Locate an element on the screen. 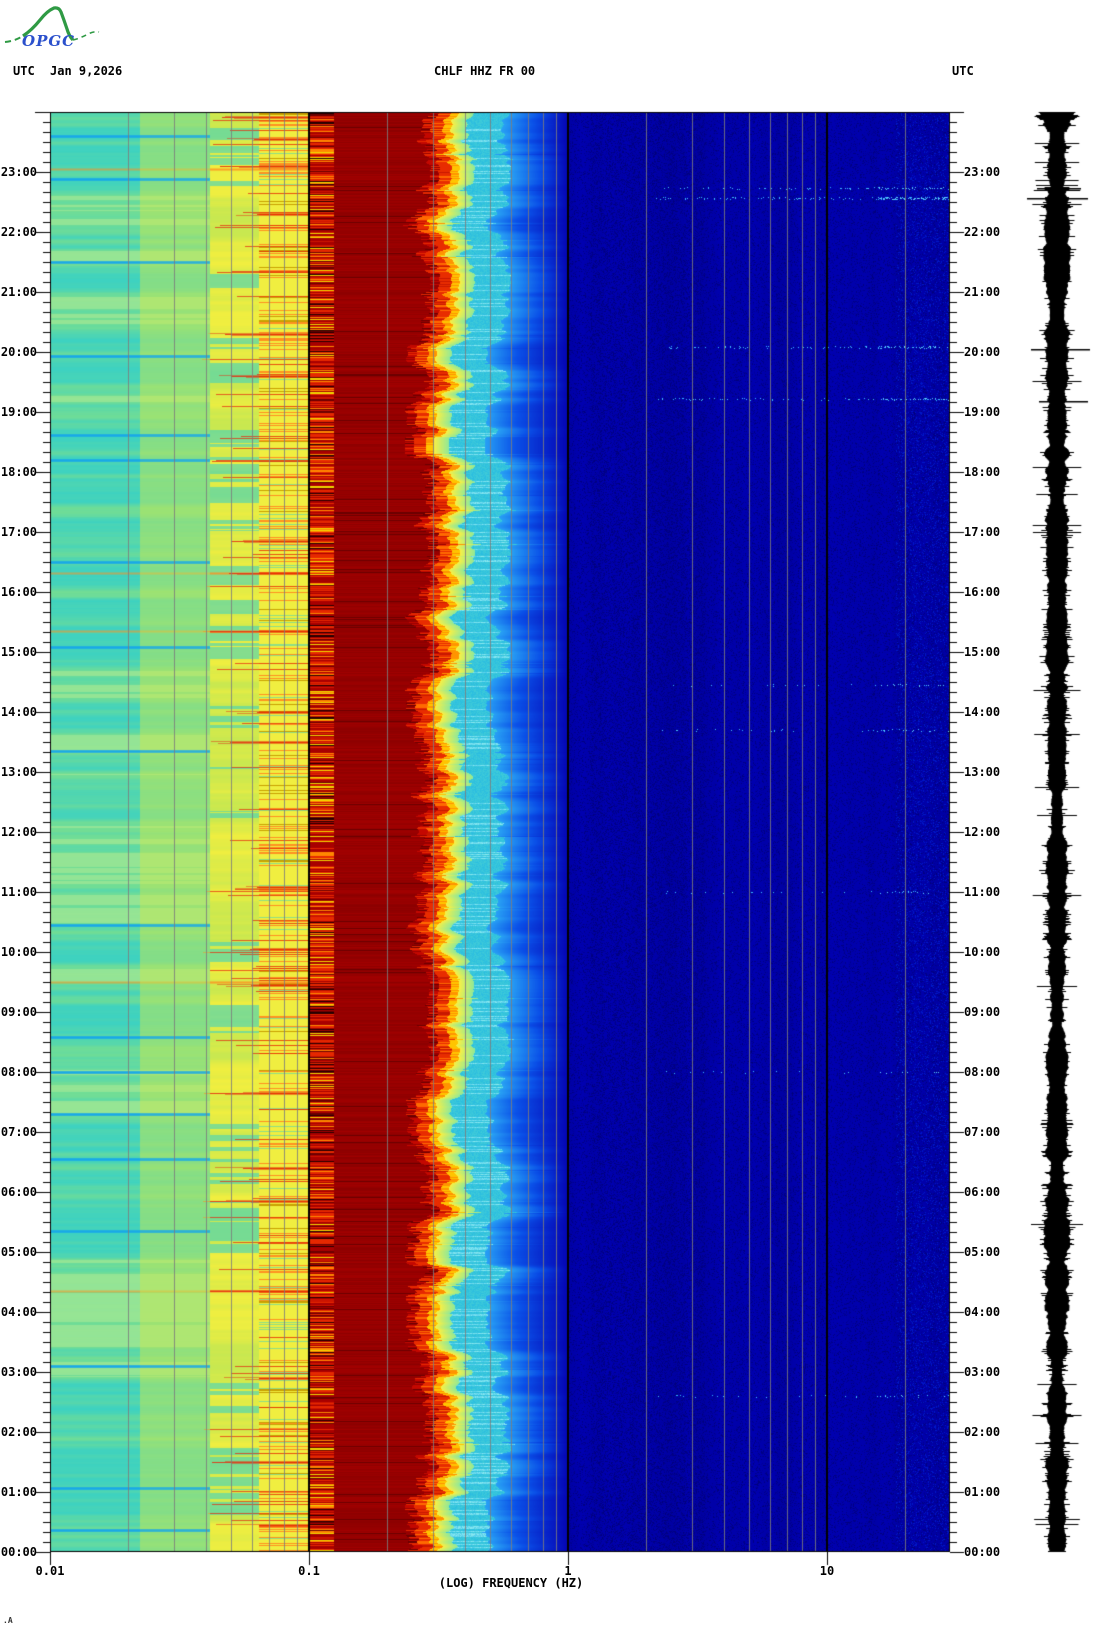 This screenshot has height=1634, width=1102. hour-label-right-02:00: 02:00 is located at coordinates (982, 1432).